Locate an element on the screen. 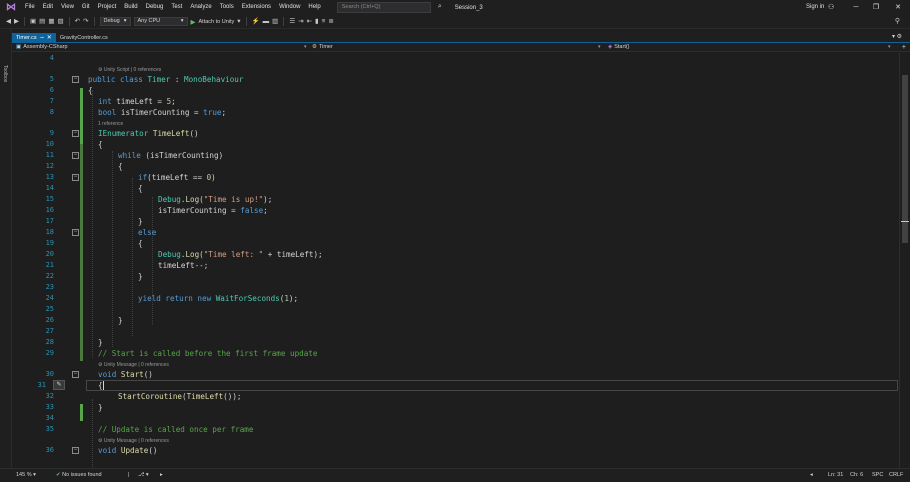 The height and width of the screenshot is (482, 910). scroll-right-icon: ▸ is located at coordinates (161, 475).